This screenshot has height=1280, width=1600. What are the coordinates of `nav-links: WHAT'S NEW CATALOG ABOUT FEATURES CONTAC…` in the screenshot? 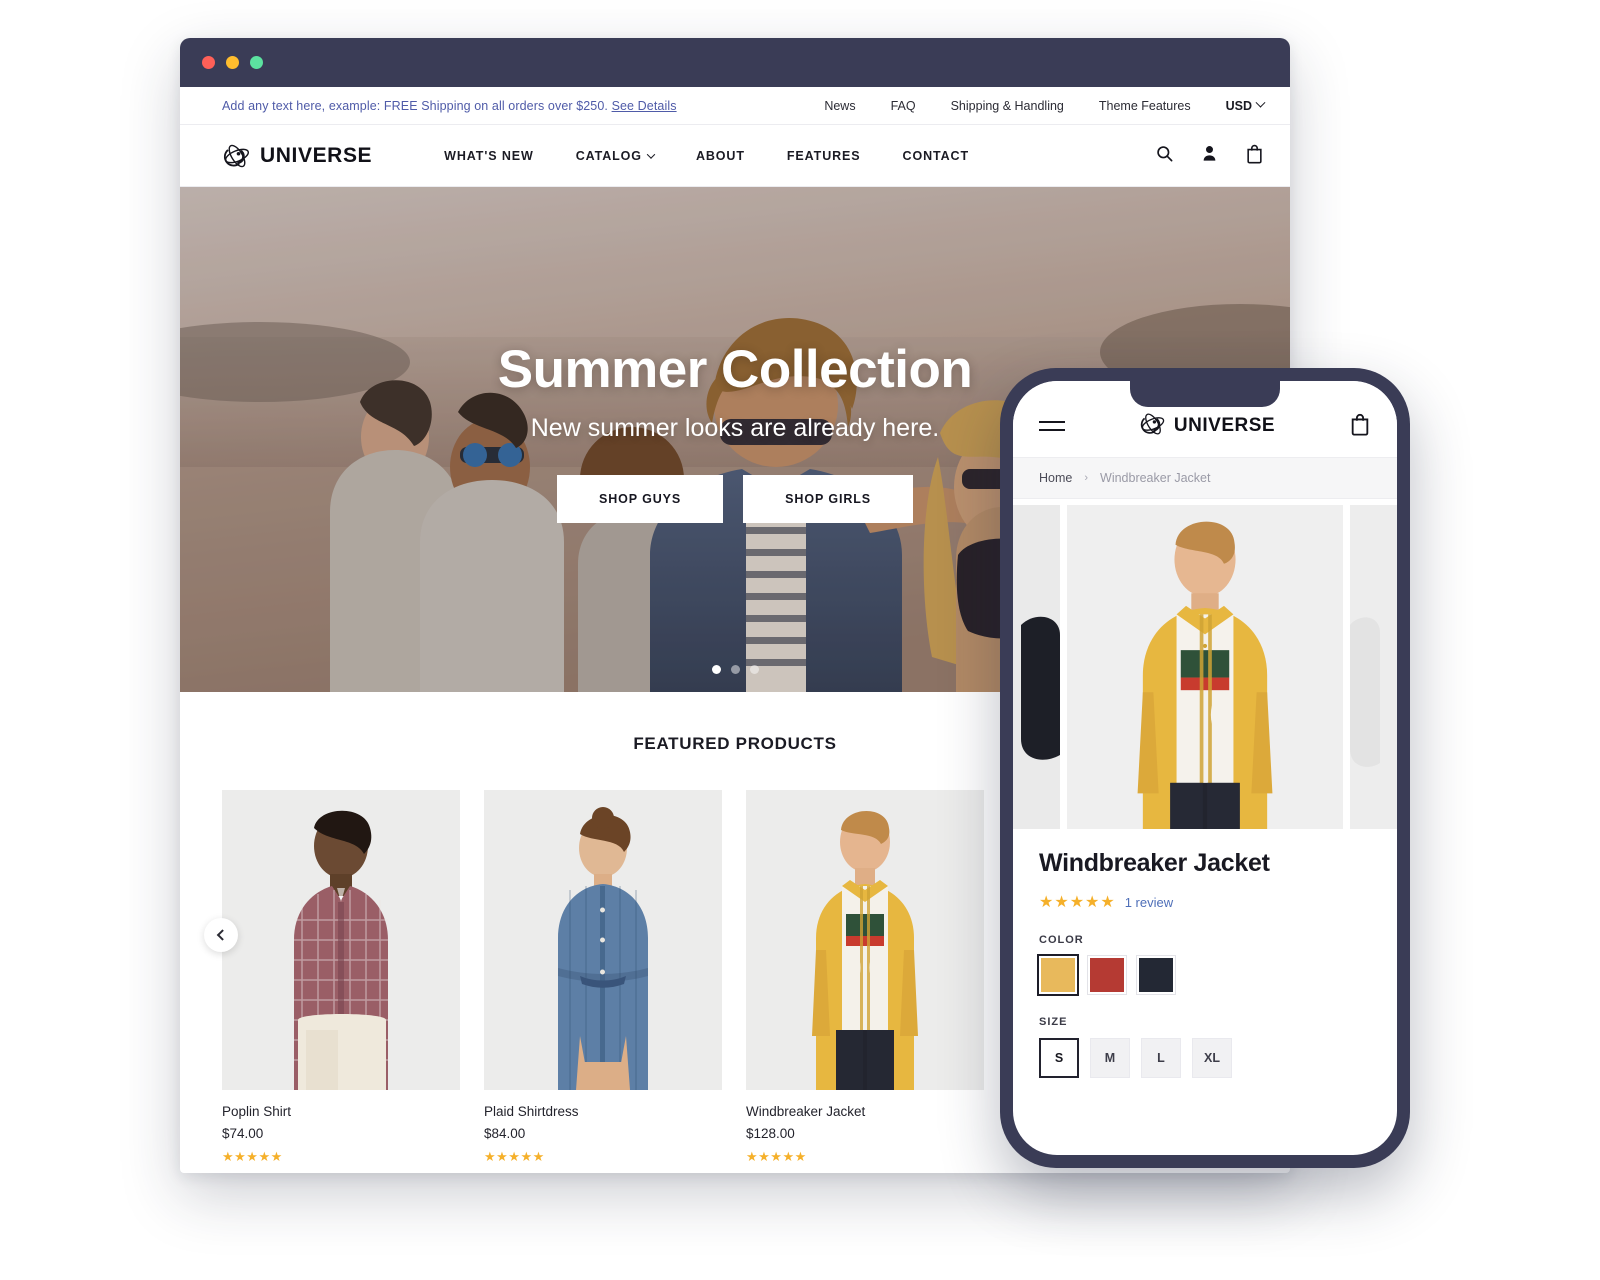 It's located at (706, 156).